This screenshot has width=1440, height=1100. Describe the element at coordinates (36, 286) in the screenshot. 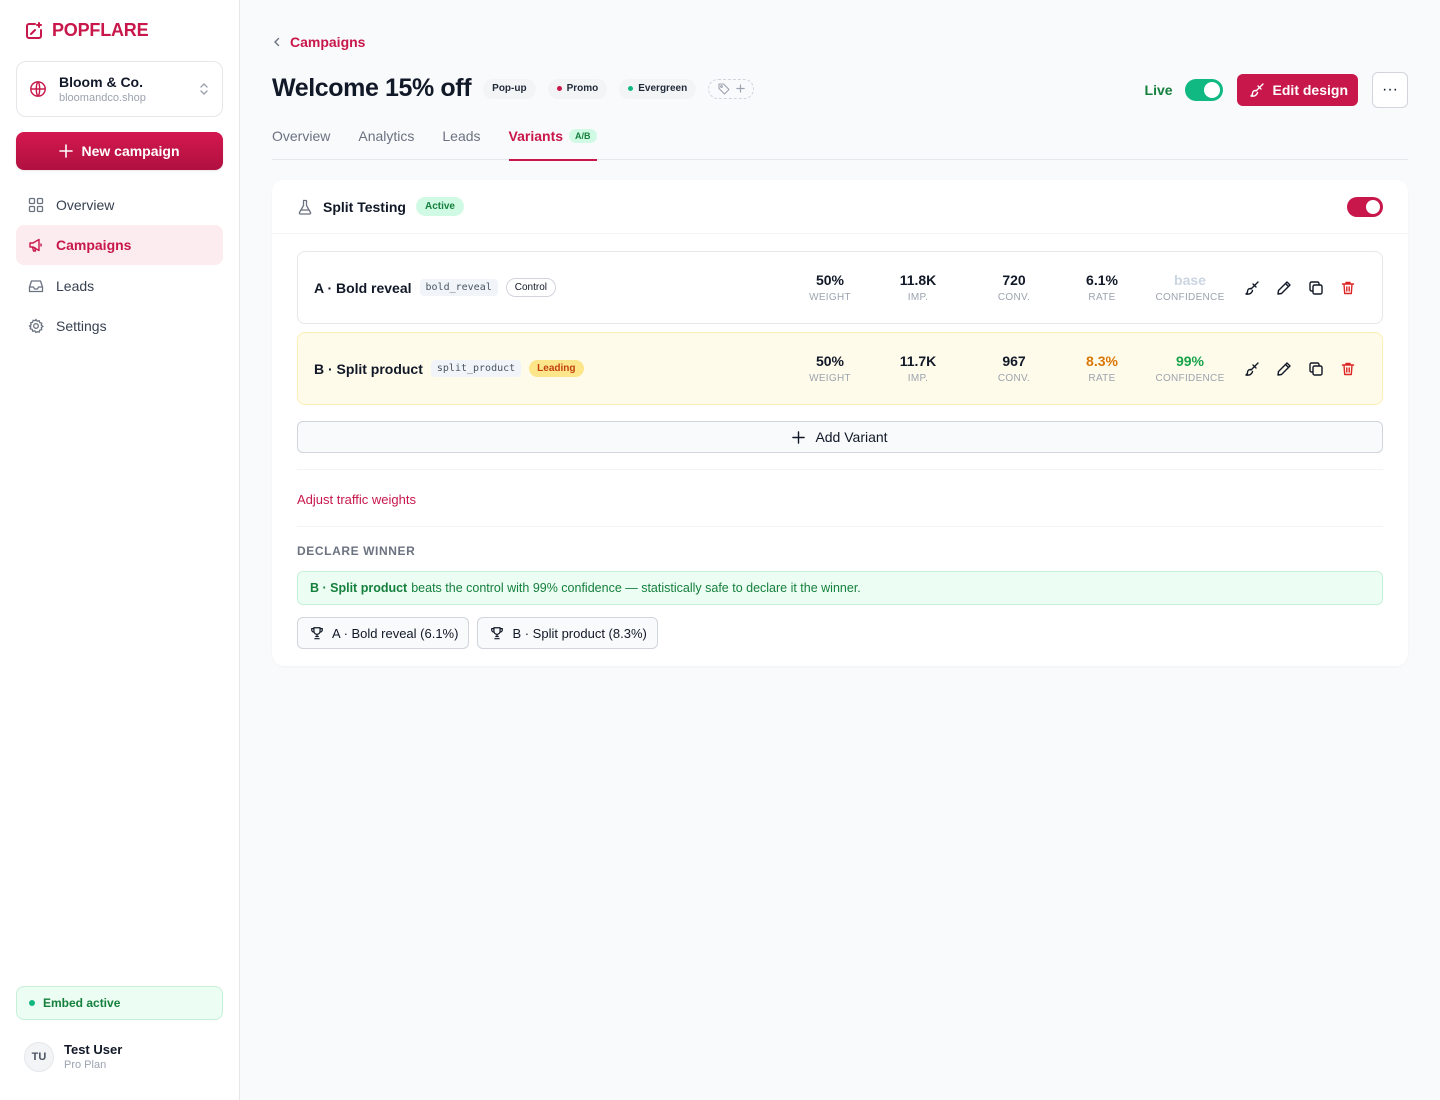

I see `inbox-icon` at that location.